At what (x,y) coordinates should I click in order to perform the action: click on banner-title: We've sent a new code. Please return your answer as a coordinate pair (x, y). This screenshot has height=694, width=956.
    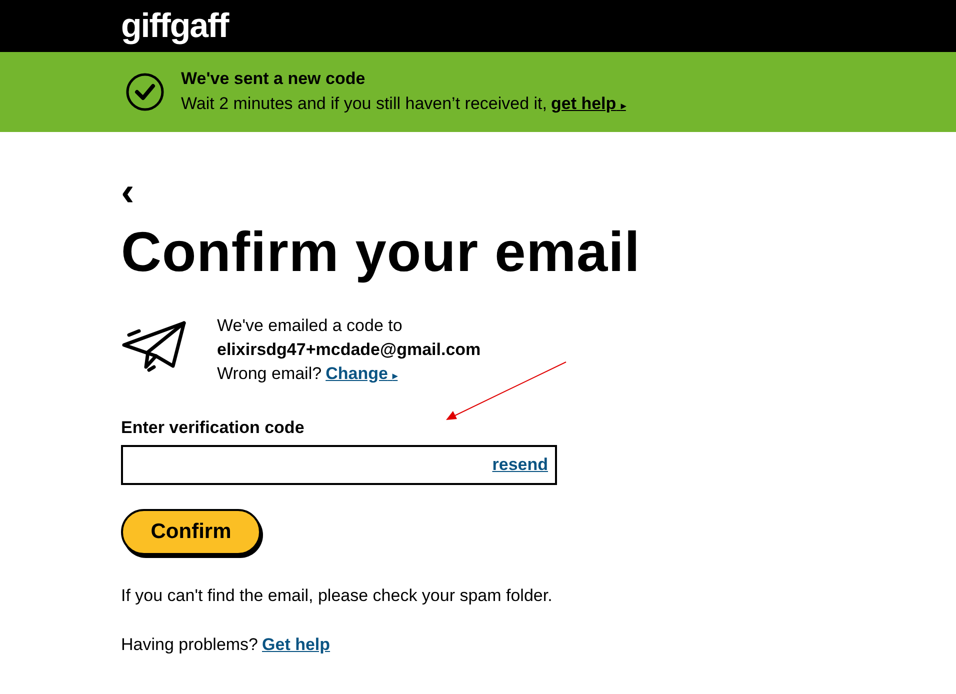
    Looking at the image, I should click on (273, 79).